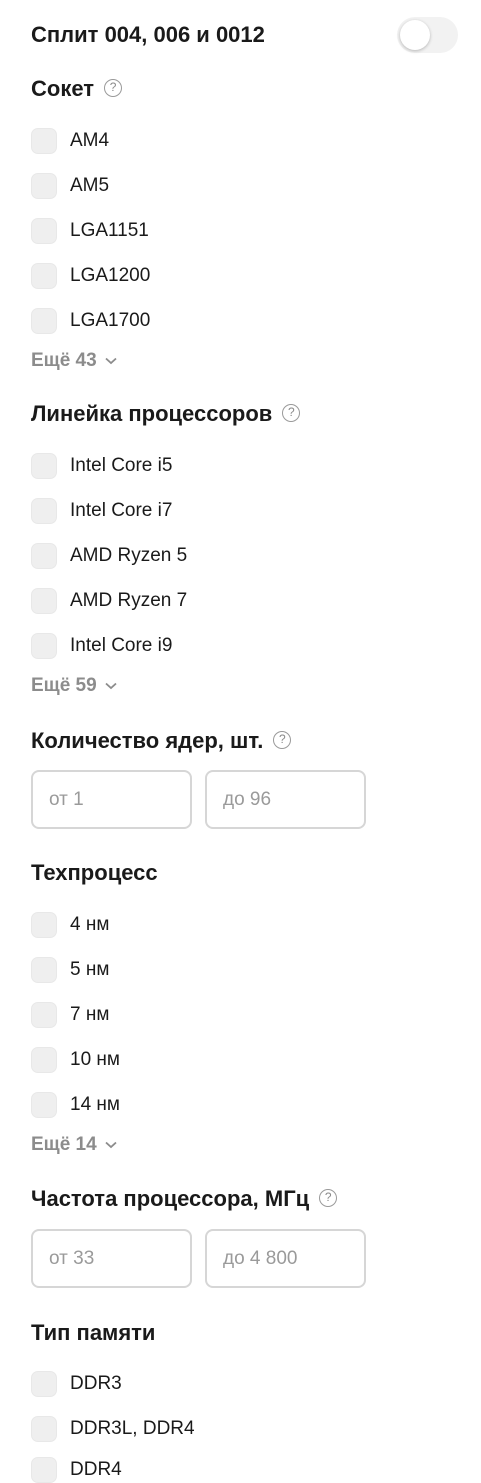  I want to click on memory-section-header: Тип памяти, so click(93, 1333).